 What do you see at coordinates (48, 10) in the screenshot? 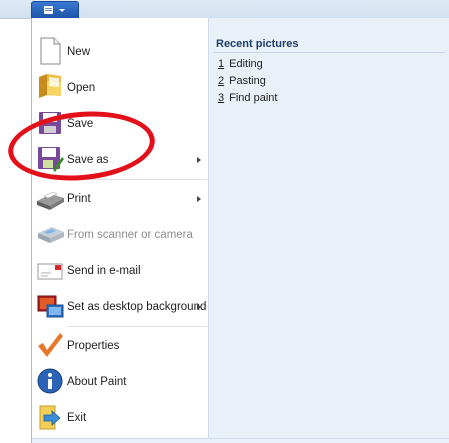
I see `menu-document-icon` at bounding box center [48, 10].